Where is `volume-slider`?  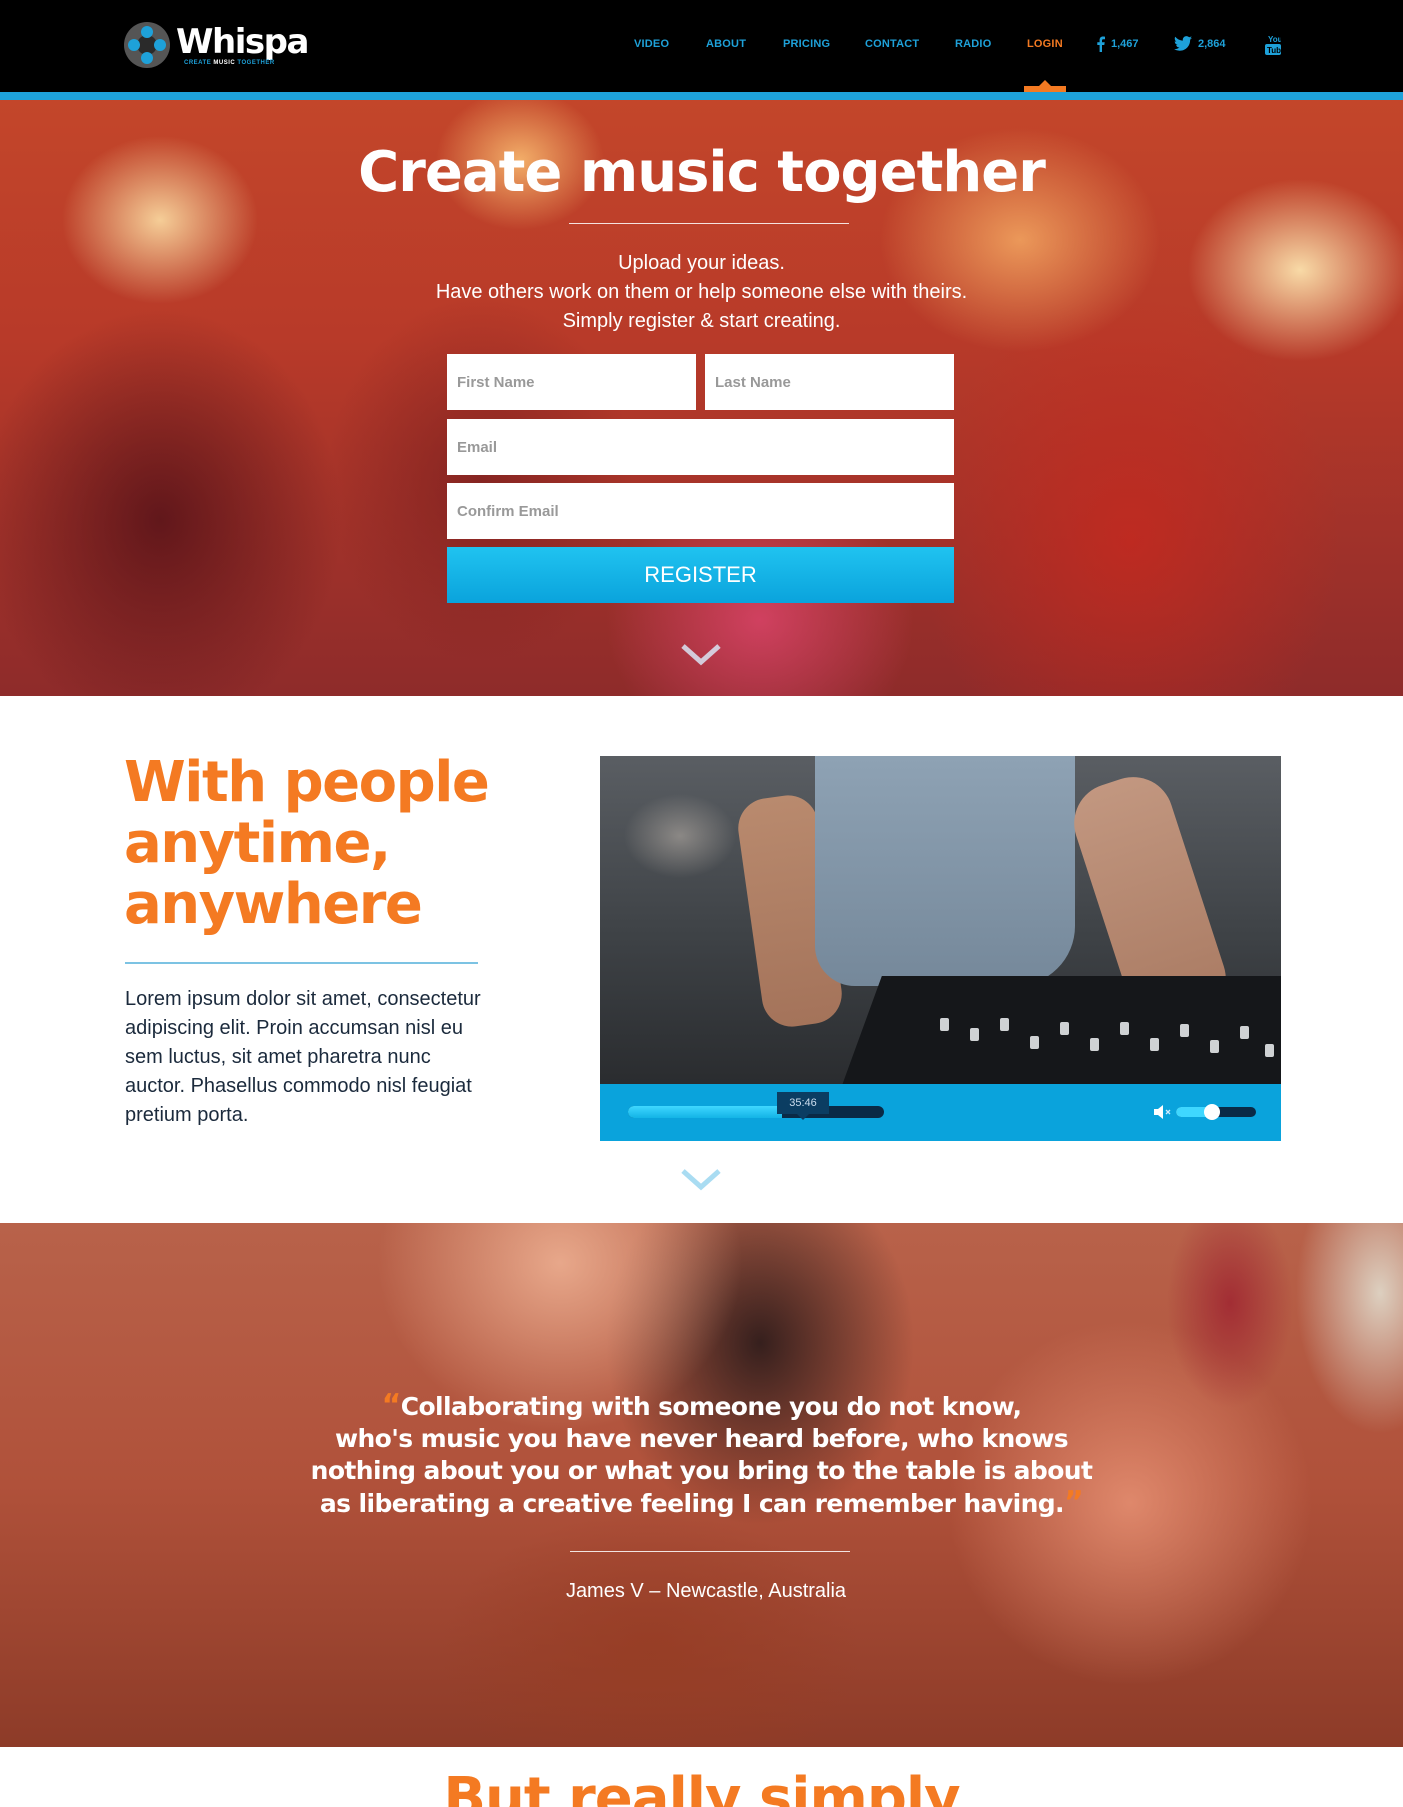 volume-slider is located at coordinates (1216, 1112).